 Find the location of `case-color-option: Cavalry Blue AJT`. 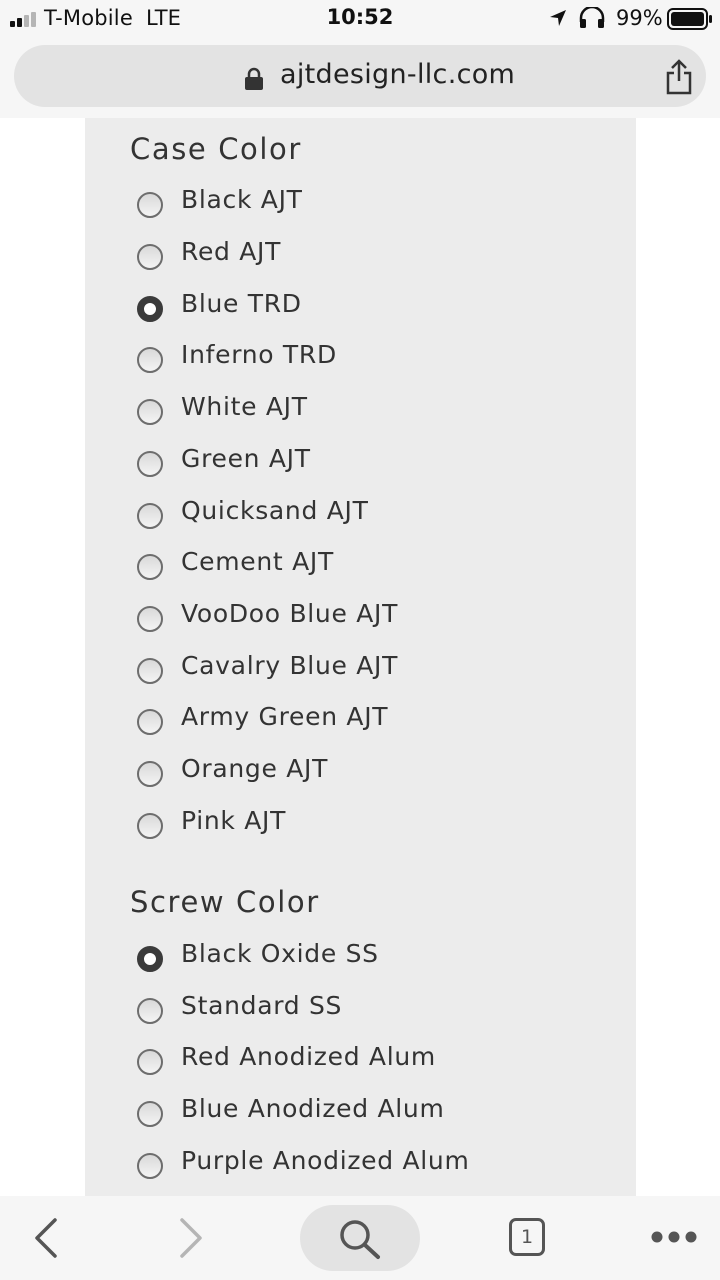

case-color-option: Cavalry Blue AJT is located at coordinates (367, 671).